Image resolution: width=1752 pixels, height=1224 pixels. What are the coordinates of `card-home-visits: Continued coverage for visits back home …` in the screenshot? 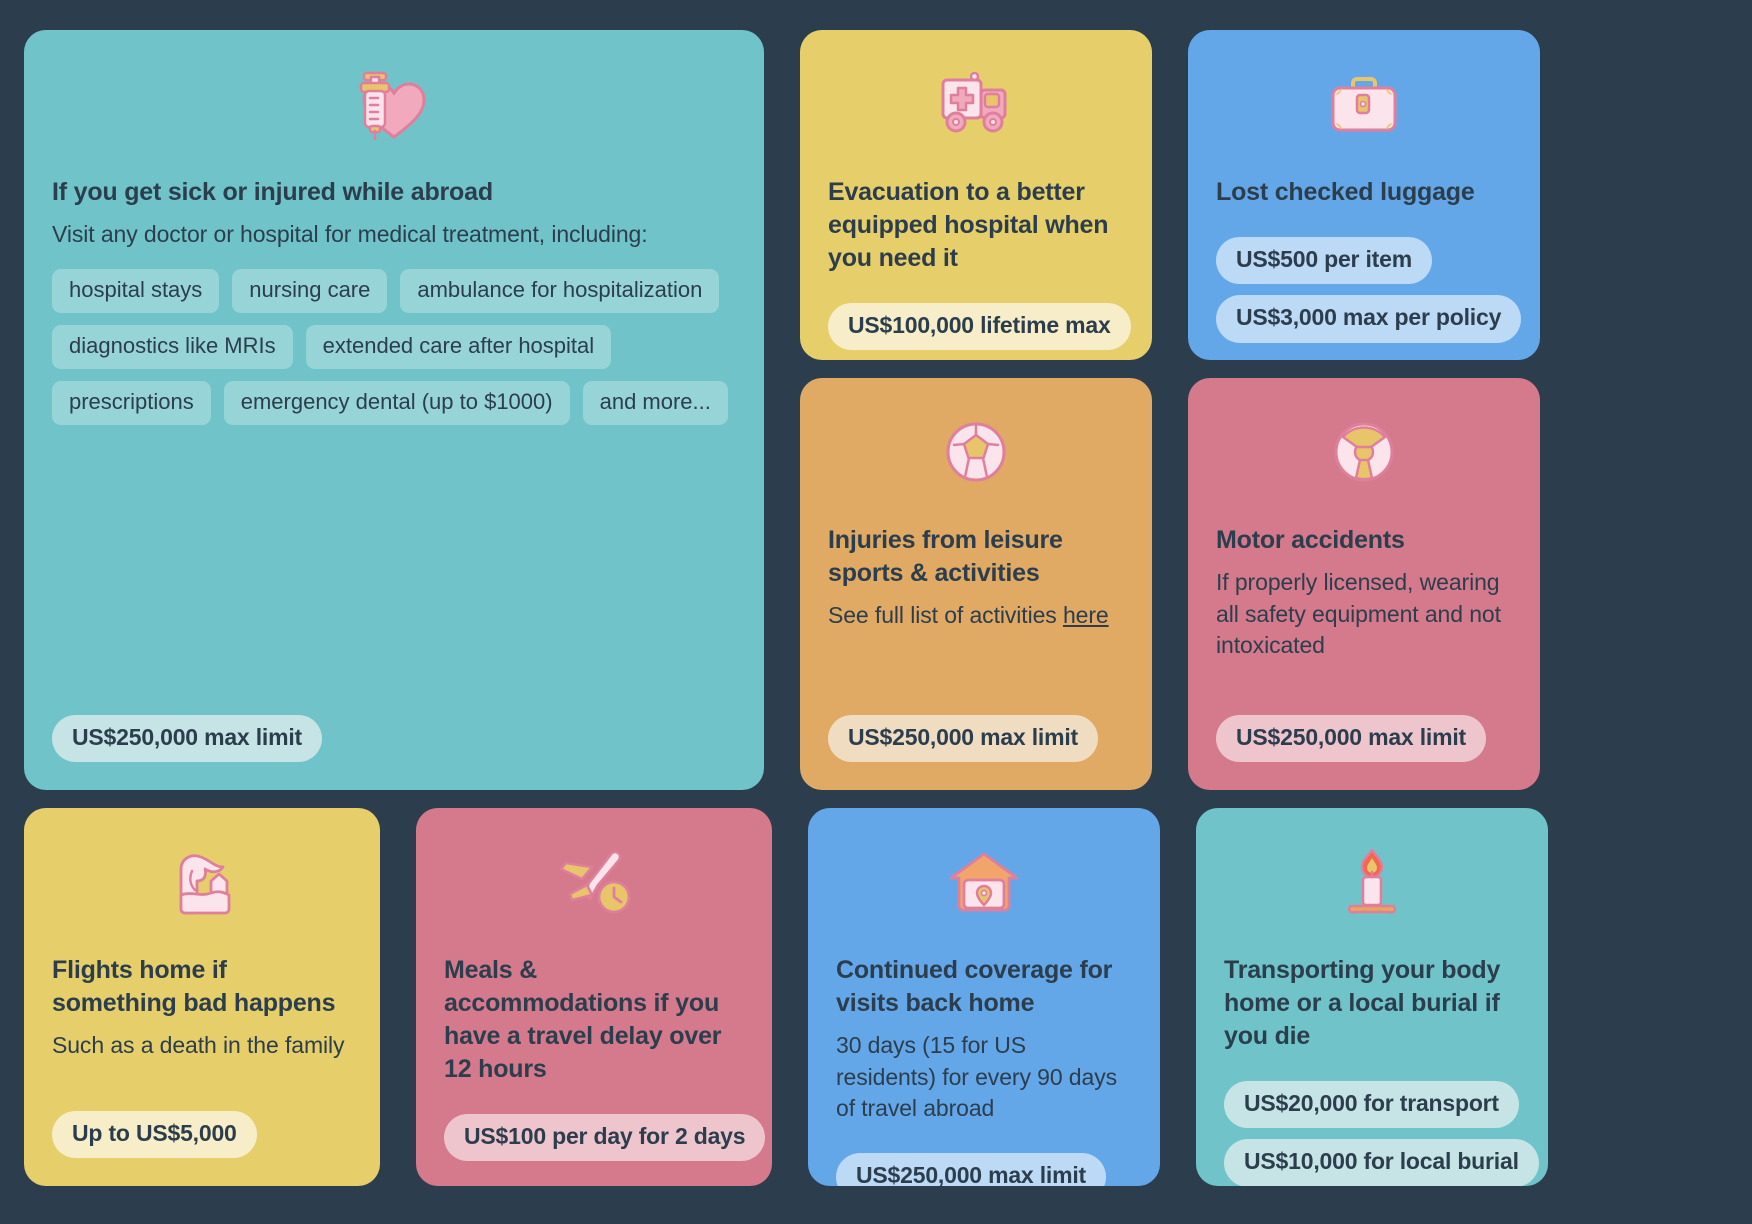 It's located at (984, 997).